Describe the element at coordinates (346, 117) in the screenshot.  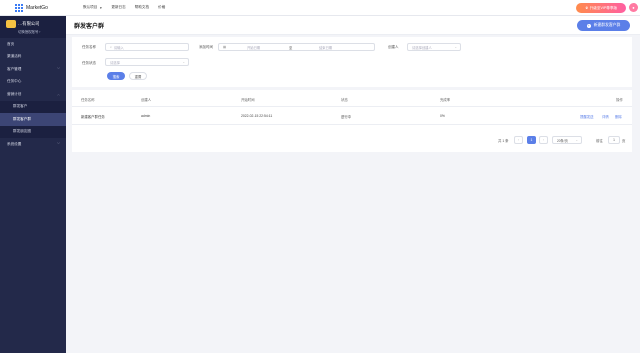
I see `status-cell: 进行中` at that location.